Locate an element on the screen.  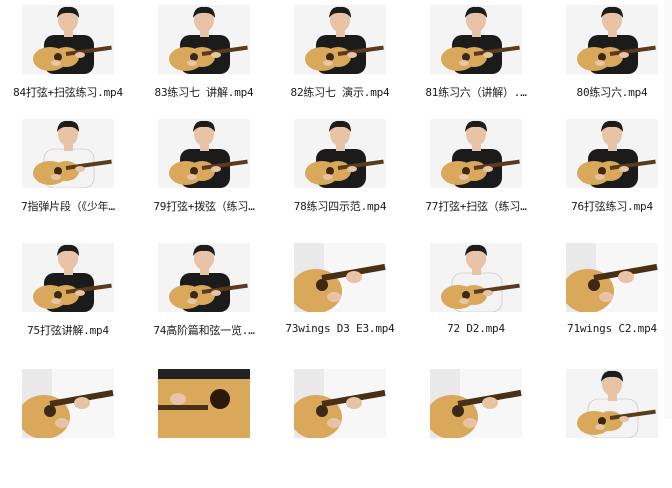
file-name-label: 82练习七 演示.mp4 is located at coordinates (340, 92).